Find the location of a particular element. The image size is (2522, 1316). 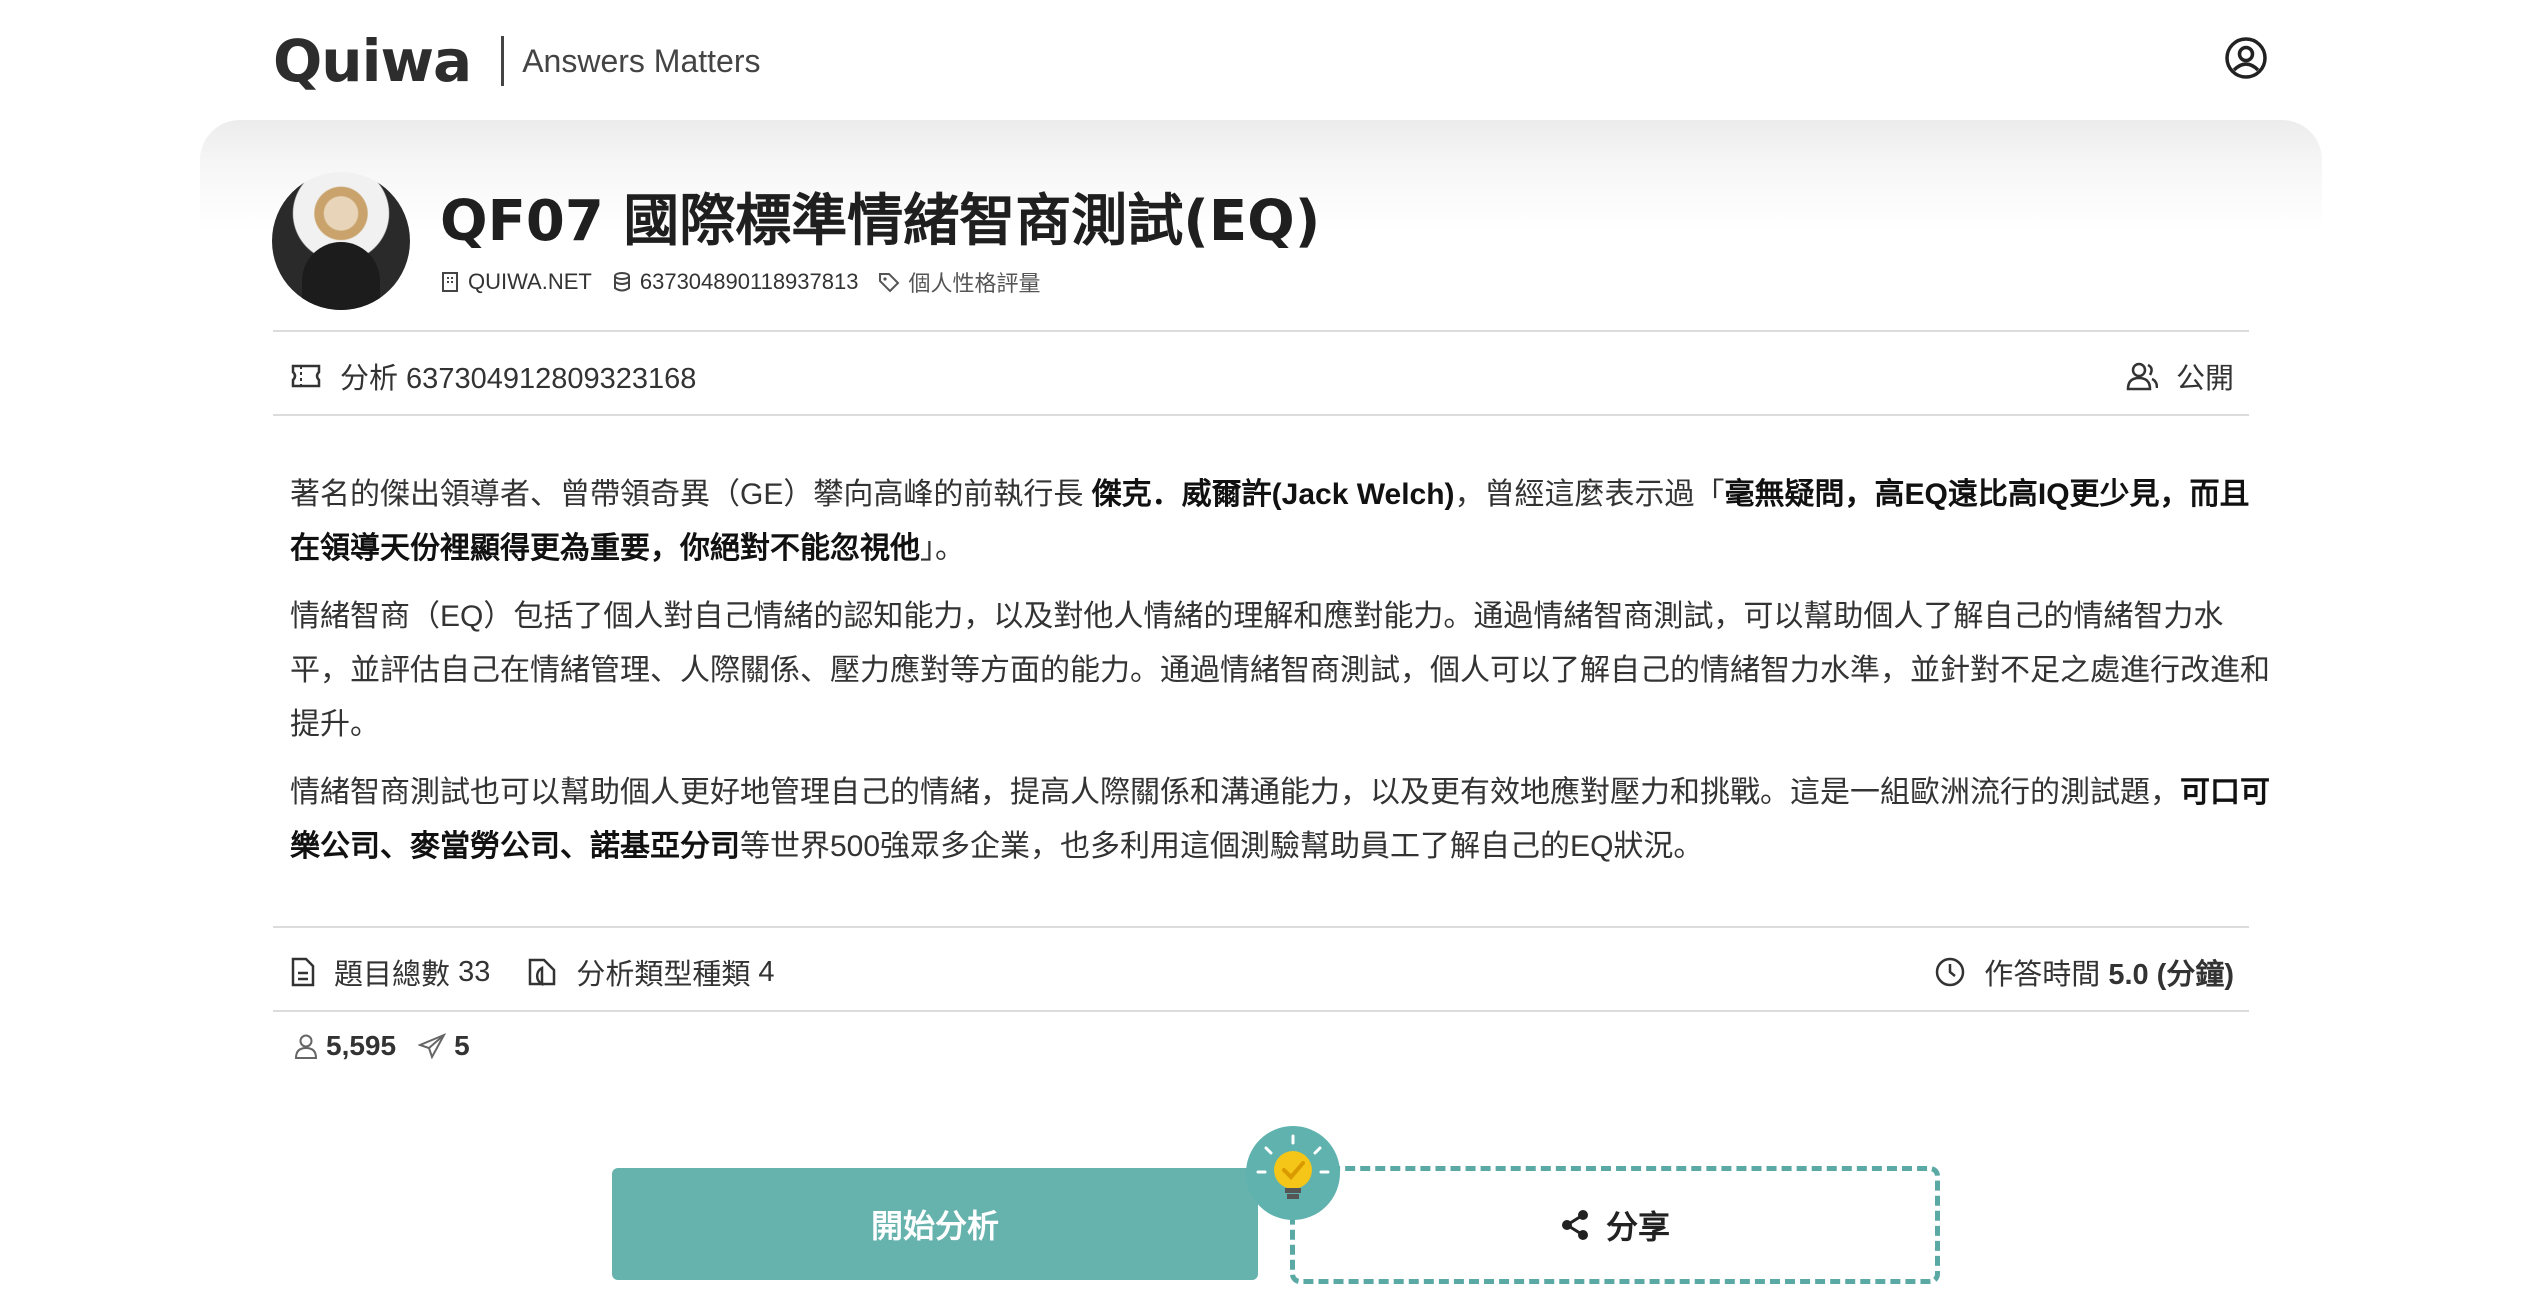

duration-value: 5.0 (分鐘) is located at coordinates (2171, 975).